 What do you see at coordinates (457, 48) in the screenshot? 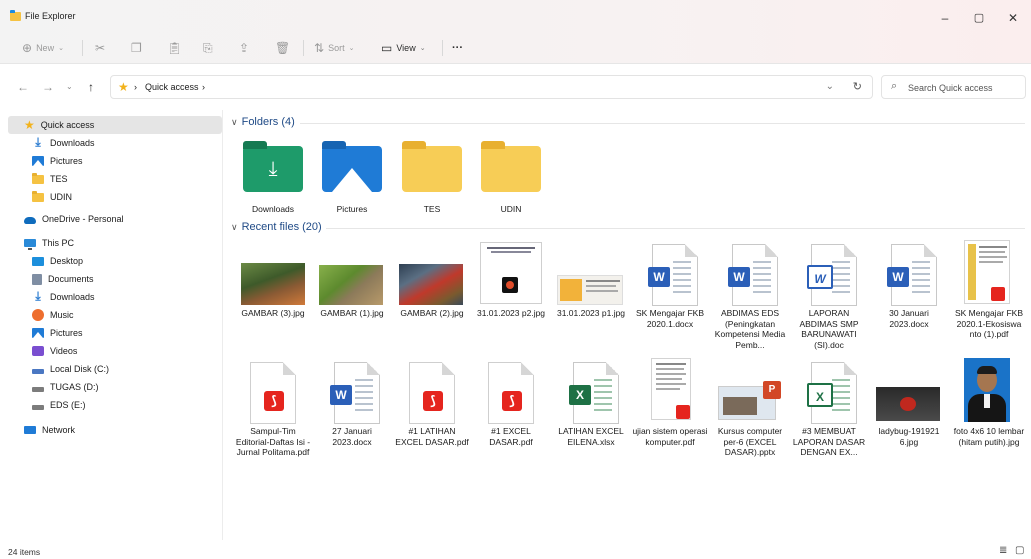
I see `more-options-button: ···` at bounding box center [457, 48].